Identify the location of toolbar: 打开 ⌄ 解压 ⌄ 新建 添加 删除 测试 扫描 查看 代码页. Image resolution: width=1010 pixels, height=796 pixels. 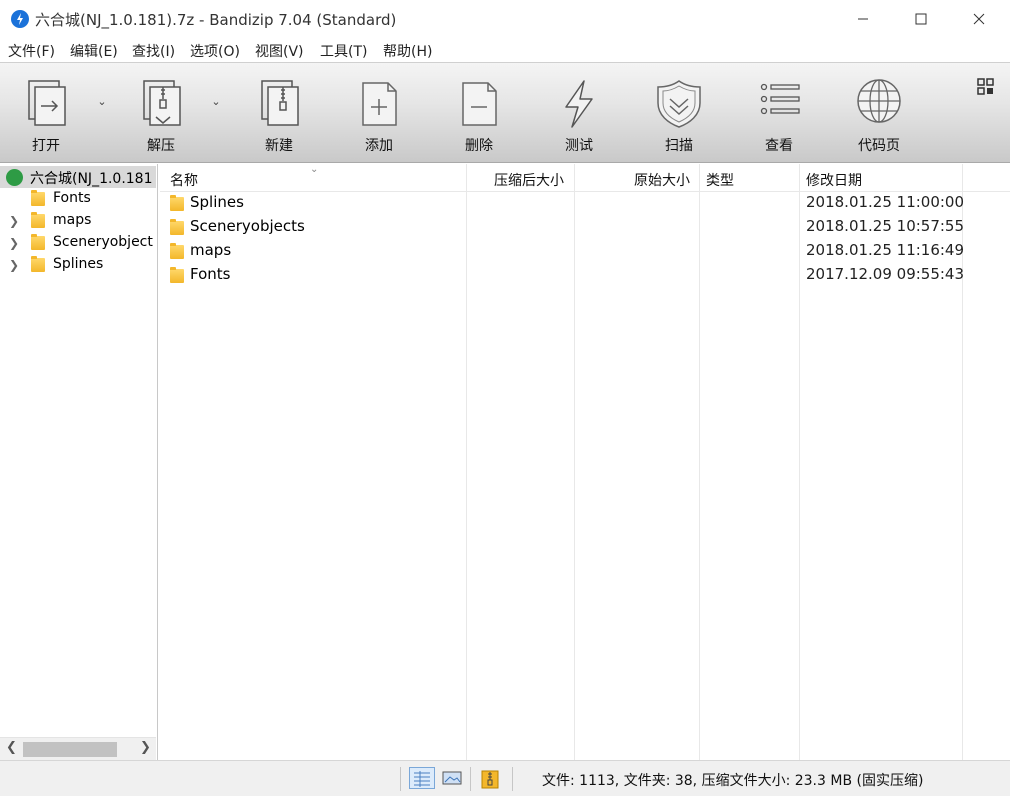
(505, 112).